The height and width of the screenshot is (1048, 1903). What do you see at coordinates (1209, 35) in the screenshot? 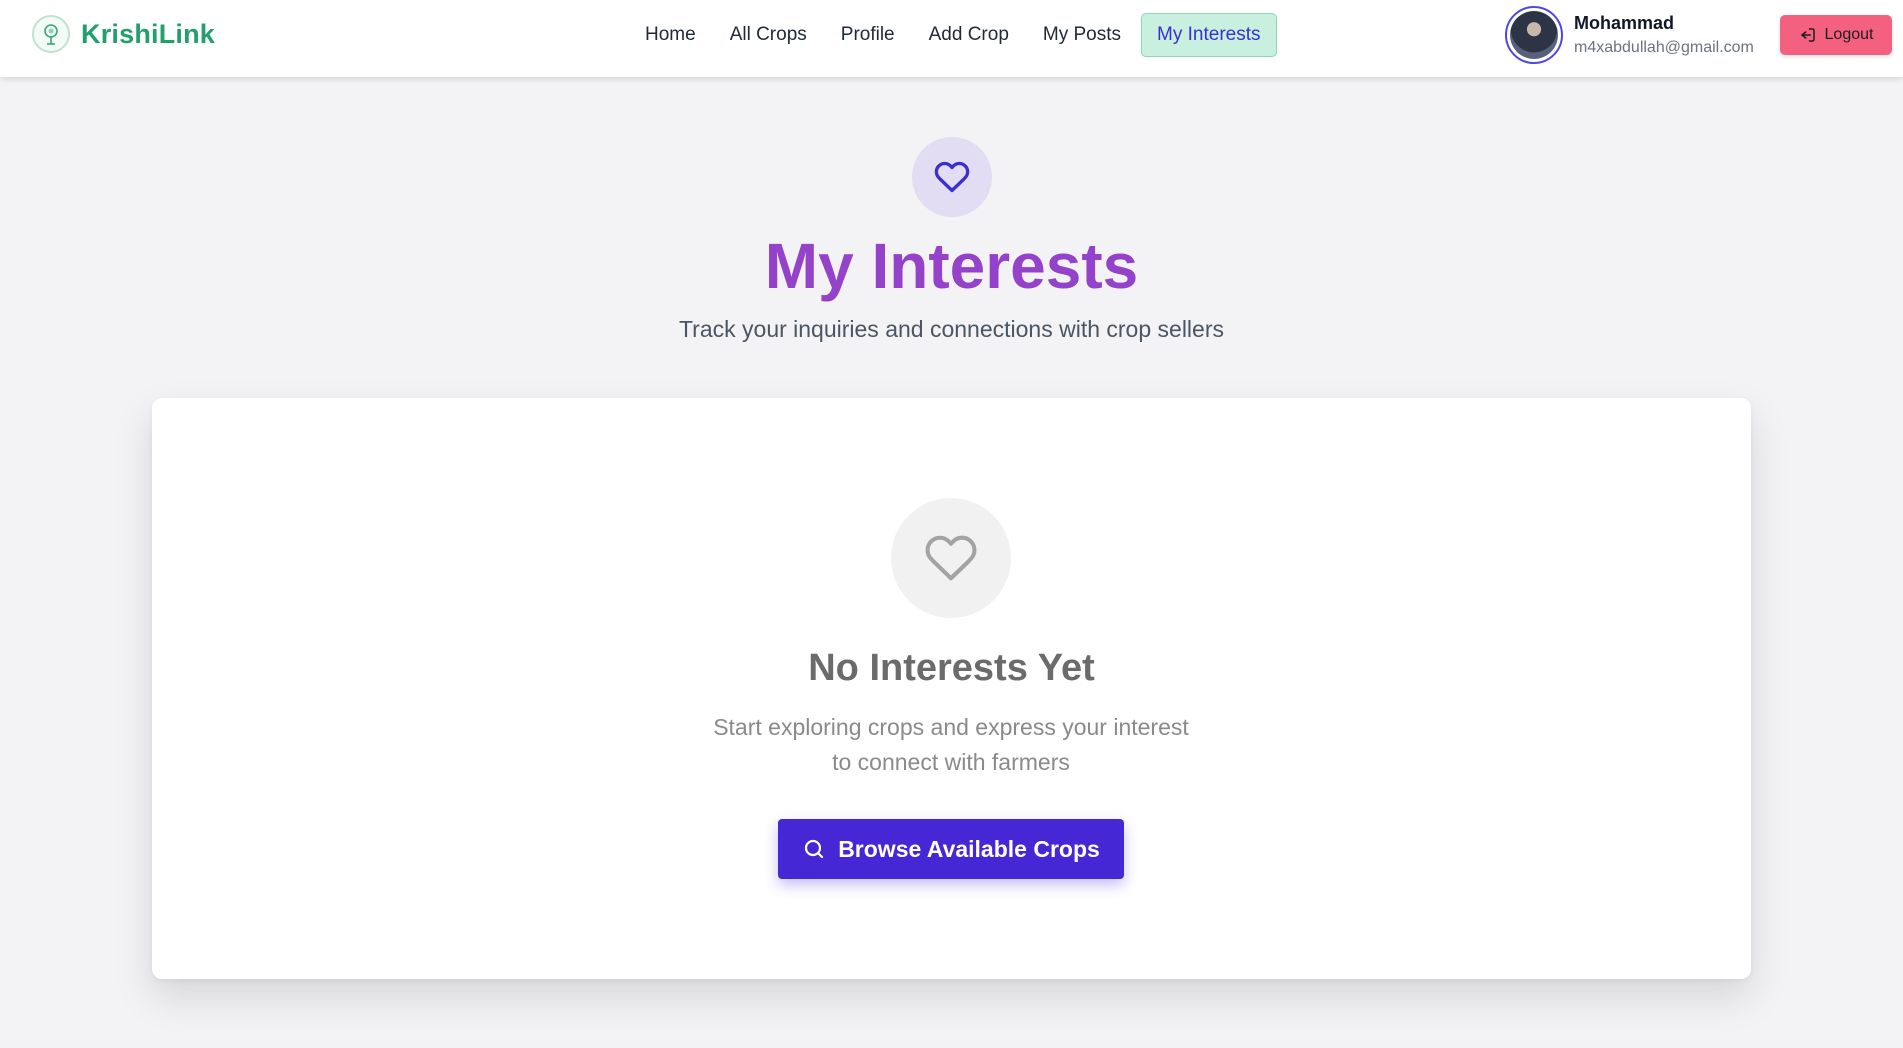
I see `nav-my-interests: My Interests` at bounding box center [1209, 35].